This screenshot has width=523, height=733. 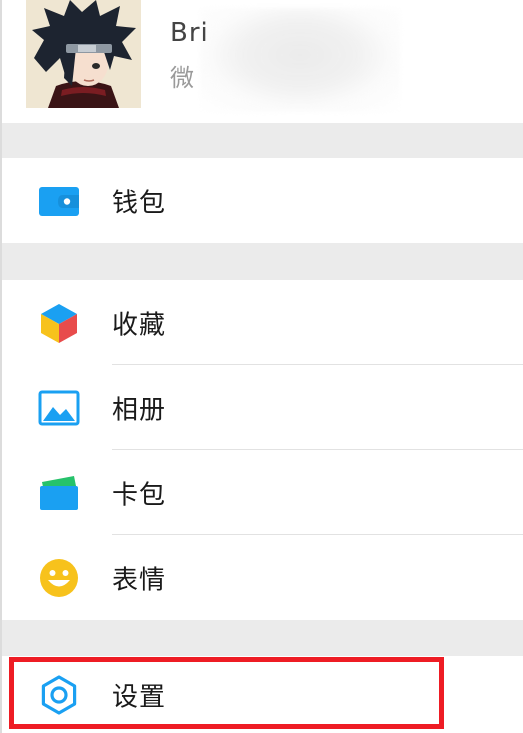 I want to click on card-icon, so click(x=59, y=492).